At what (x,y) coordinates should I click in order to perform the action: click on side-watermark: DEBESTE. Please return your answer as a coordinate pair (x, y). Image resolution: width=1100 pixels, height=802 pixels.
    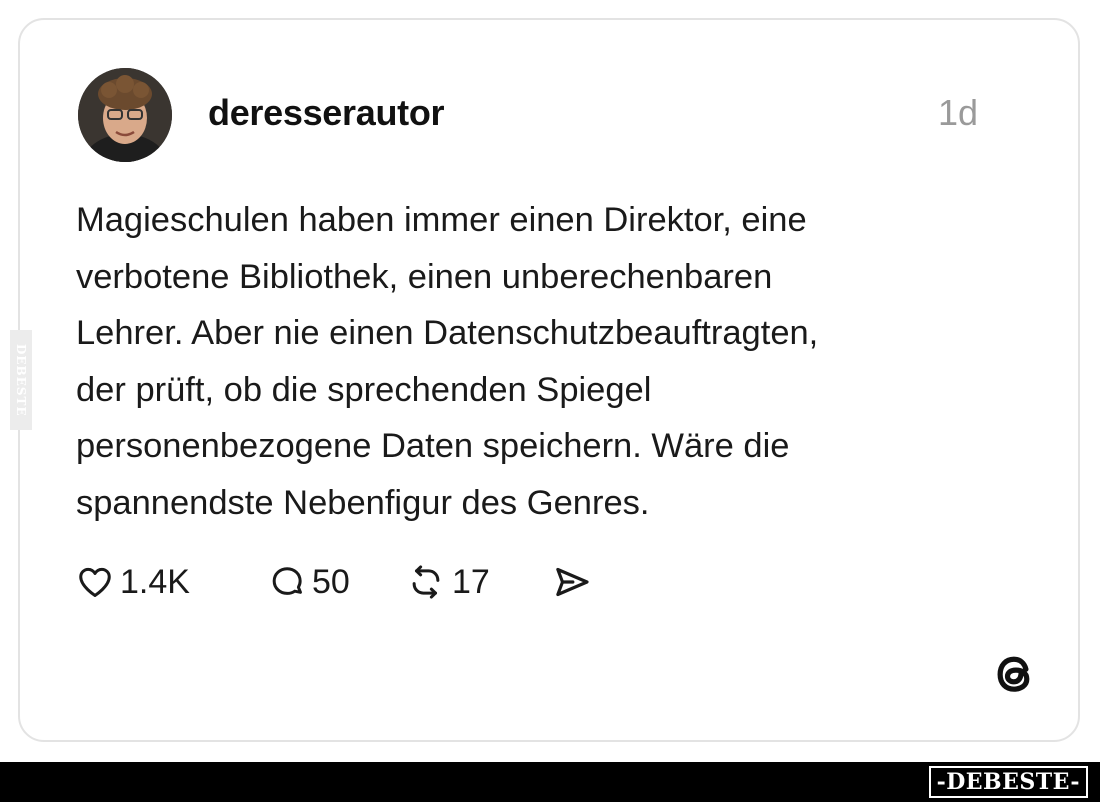
    Looking at the image, I should click on (21, 380).